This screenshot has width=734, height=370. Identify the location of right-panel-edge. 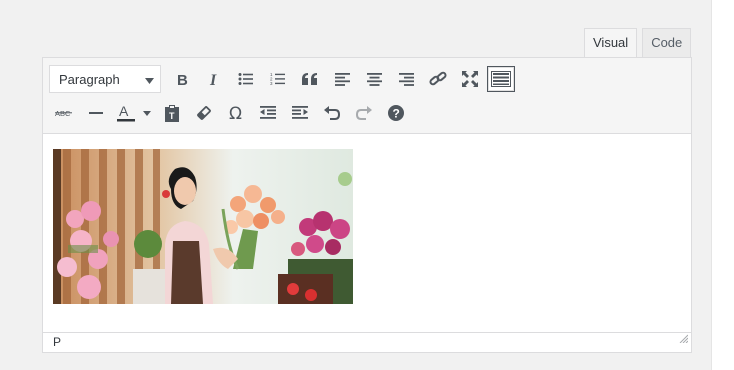
(722, 185).